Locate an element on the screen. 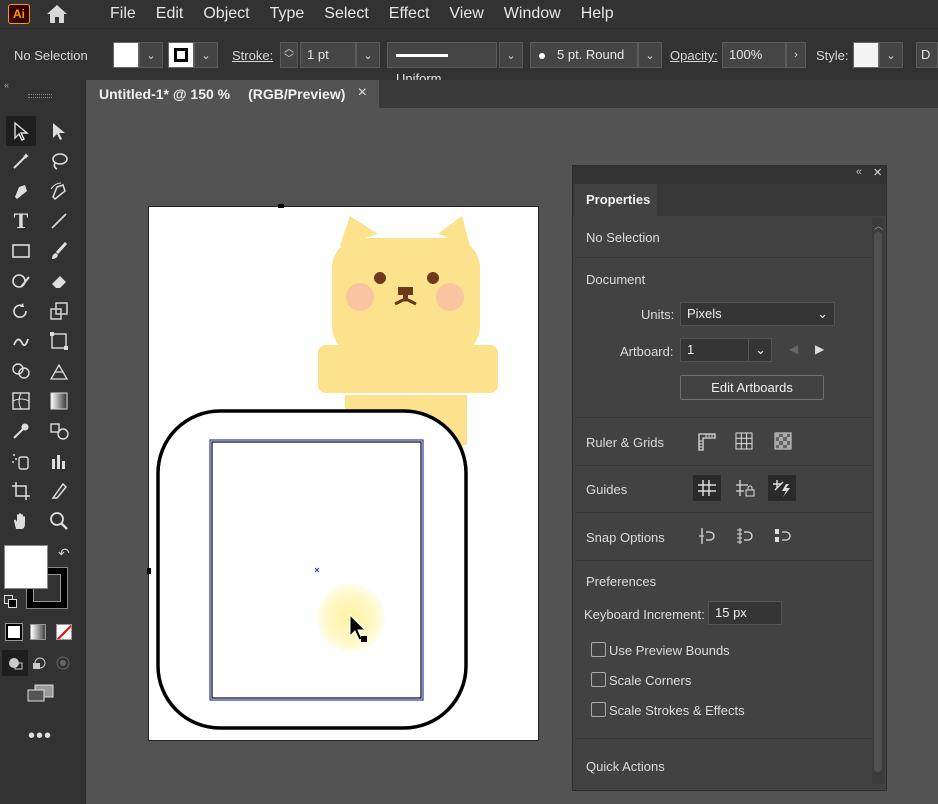  scale-strokes-label: Scale Strokes & Effects is located at coordinates (677, 710).